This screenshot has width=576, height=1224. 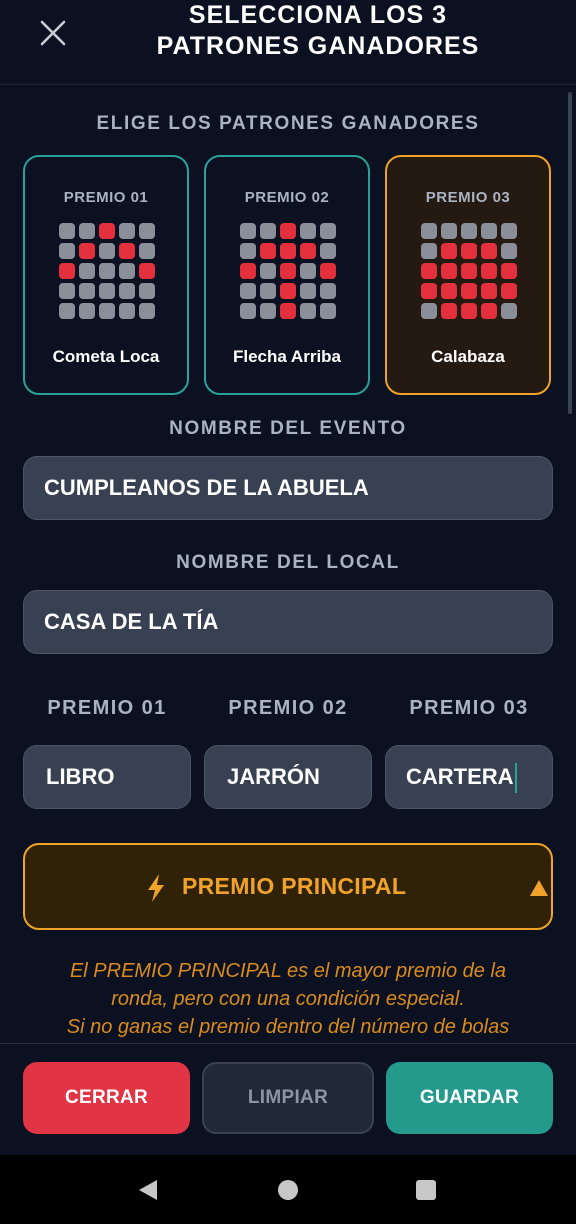 I want to click on prize-3-label: PREMIO 03, so click(x=469, y=708).